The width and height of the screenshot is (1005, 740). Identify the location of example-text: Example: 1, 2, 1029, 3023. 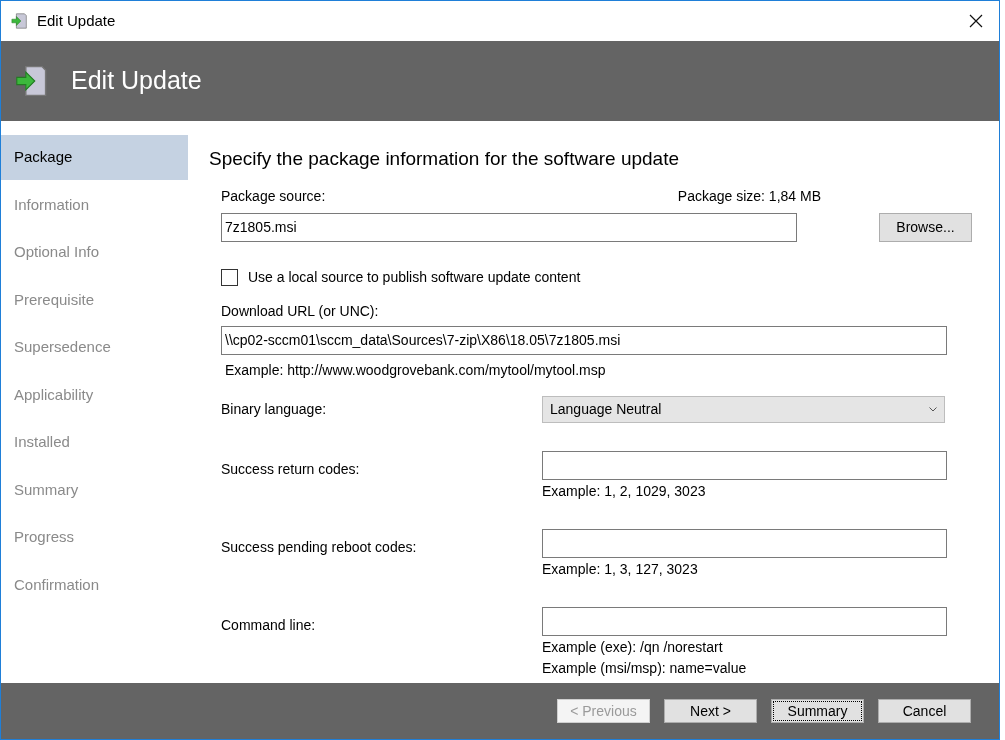
(624, 491).